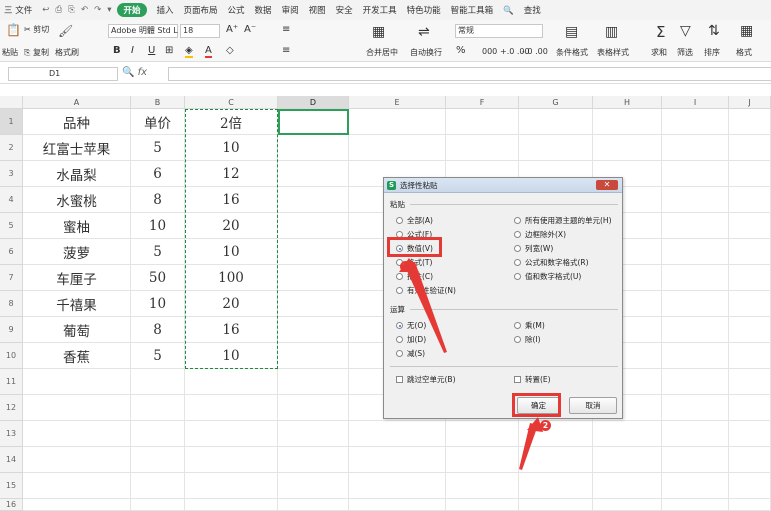 Image resolution: width=771 pixels, height=511 pixels. What do you see at coordinates (411, 325) in the screenshot?
I see `operation-none: 无(O)` at bounding box center [411, 325].